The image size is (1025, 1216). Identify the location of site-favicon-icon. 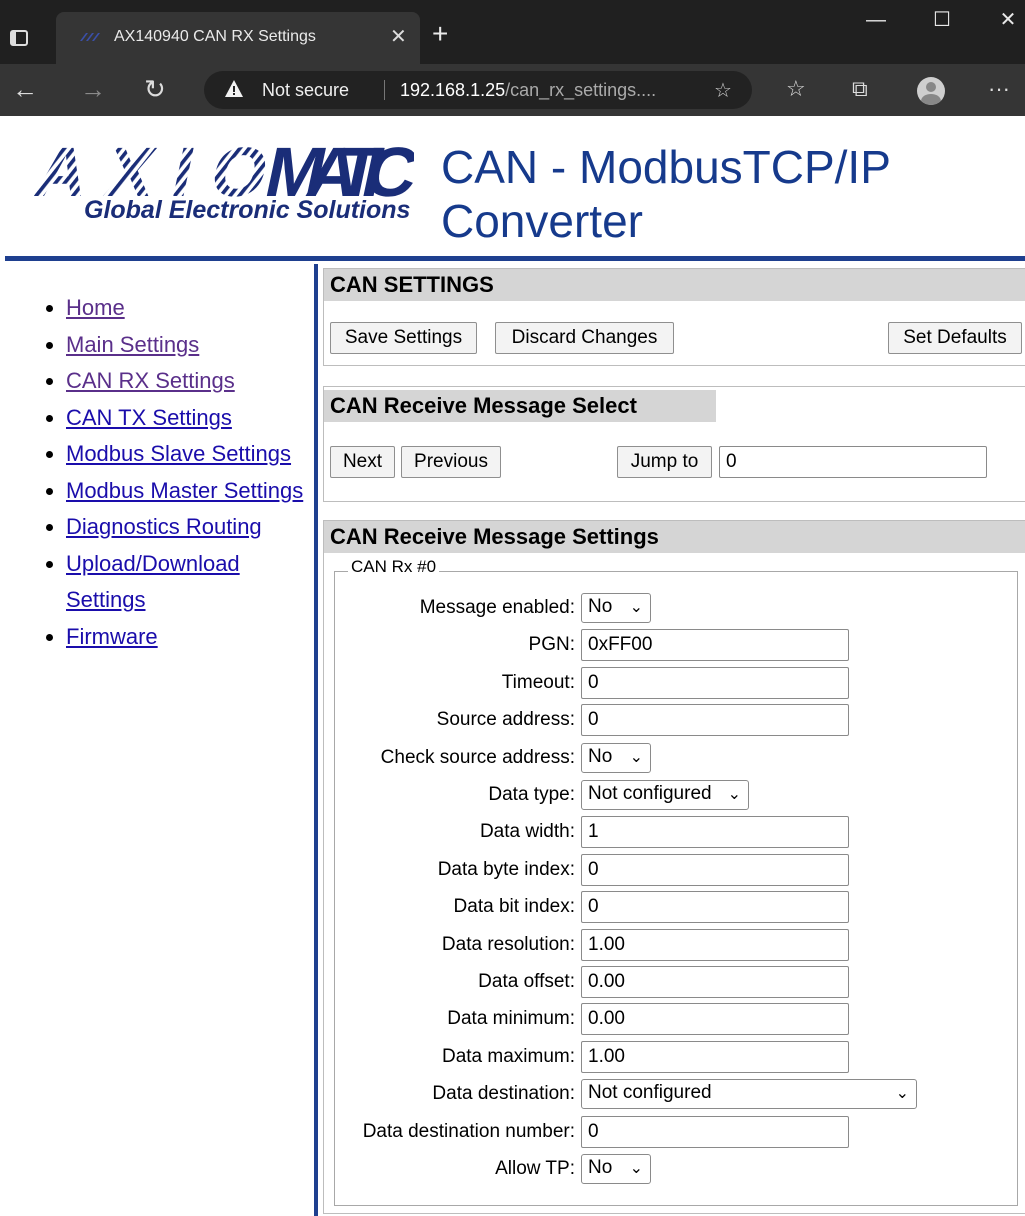
(90, 37).